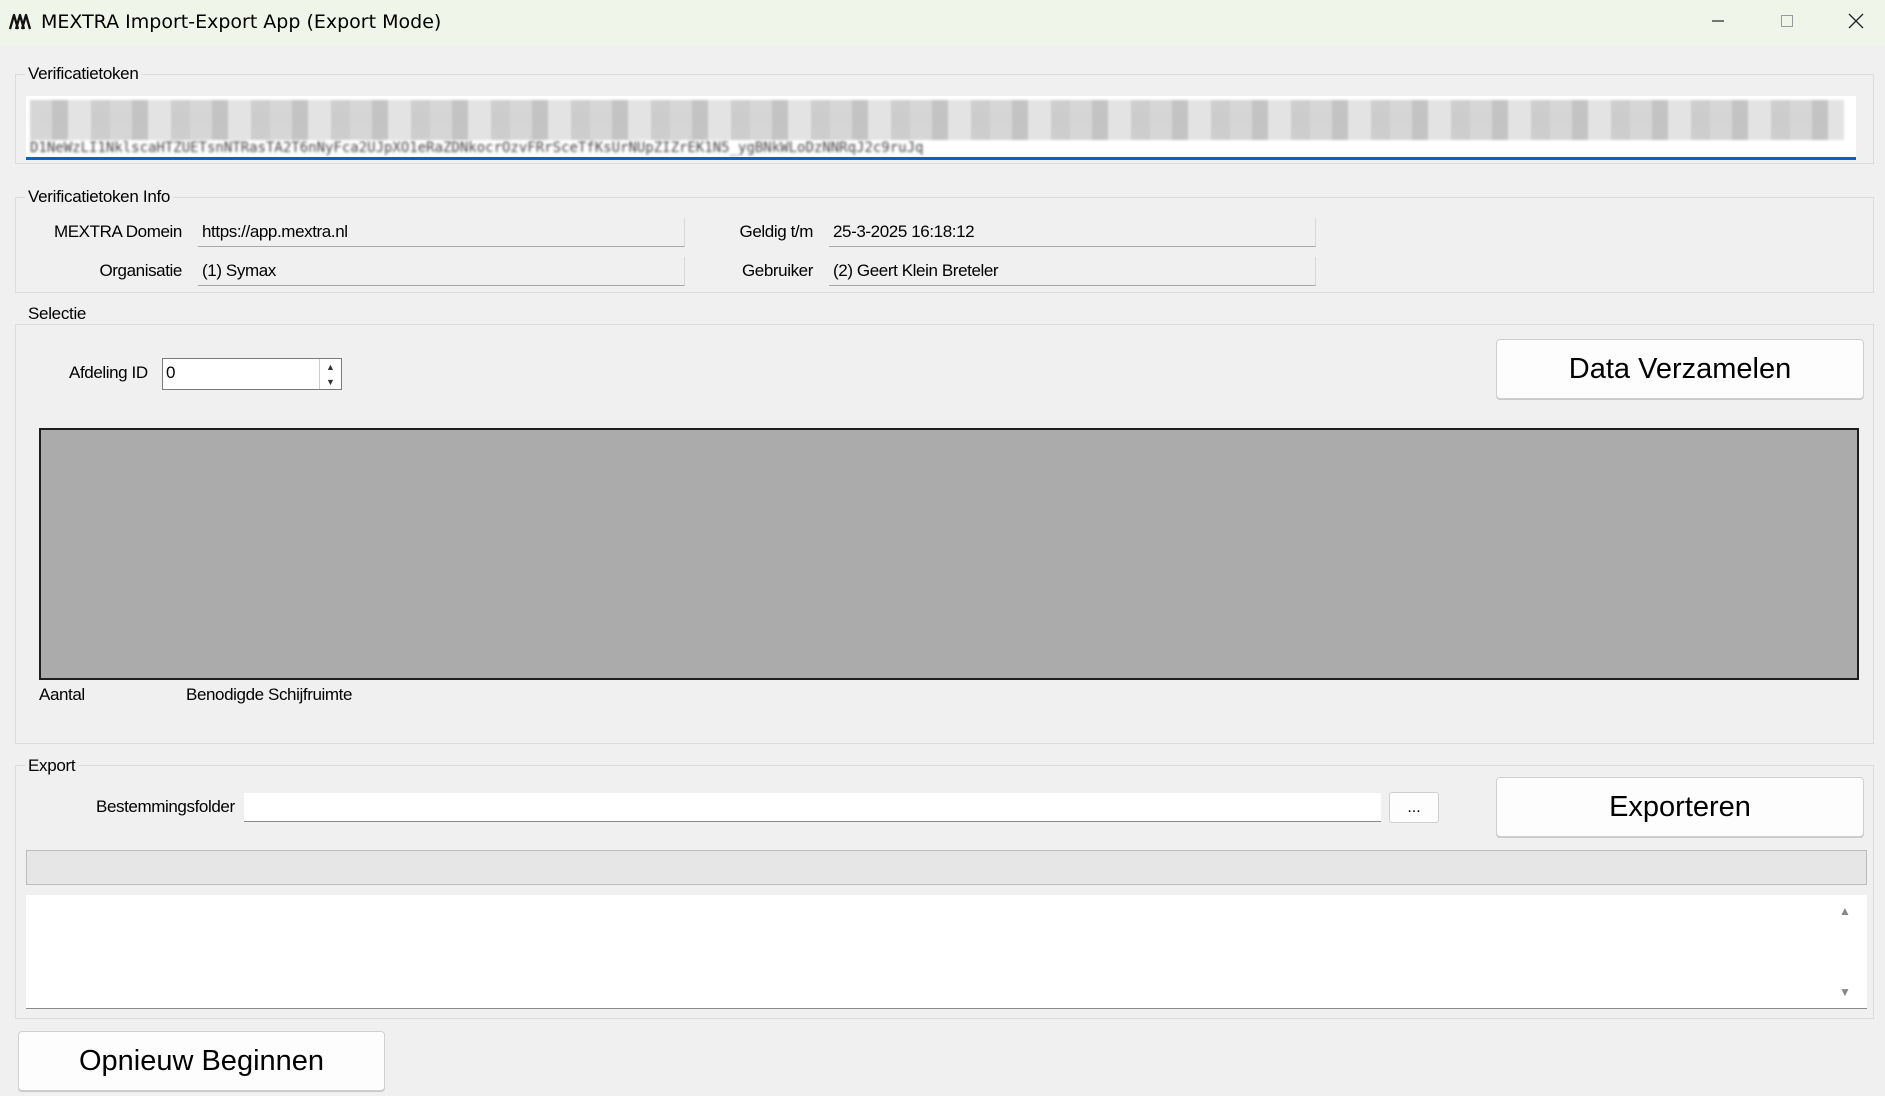 Image resolution: width=1885 pixels, height=1096 pixels. Describe the element at coordinates (942, 23) in the screenshot. I see `title-bar: MEXTRA Import-Export App (Export Mode)` at that location.